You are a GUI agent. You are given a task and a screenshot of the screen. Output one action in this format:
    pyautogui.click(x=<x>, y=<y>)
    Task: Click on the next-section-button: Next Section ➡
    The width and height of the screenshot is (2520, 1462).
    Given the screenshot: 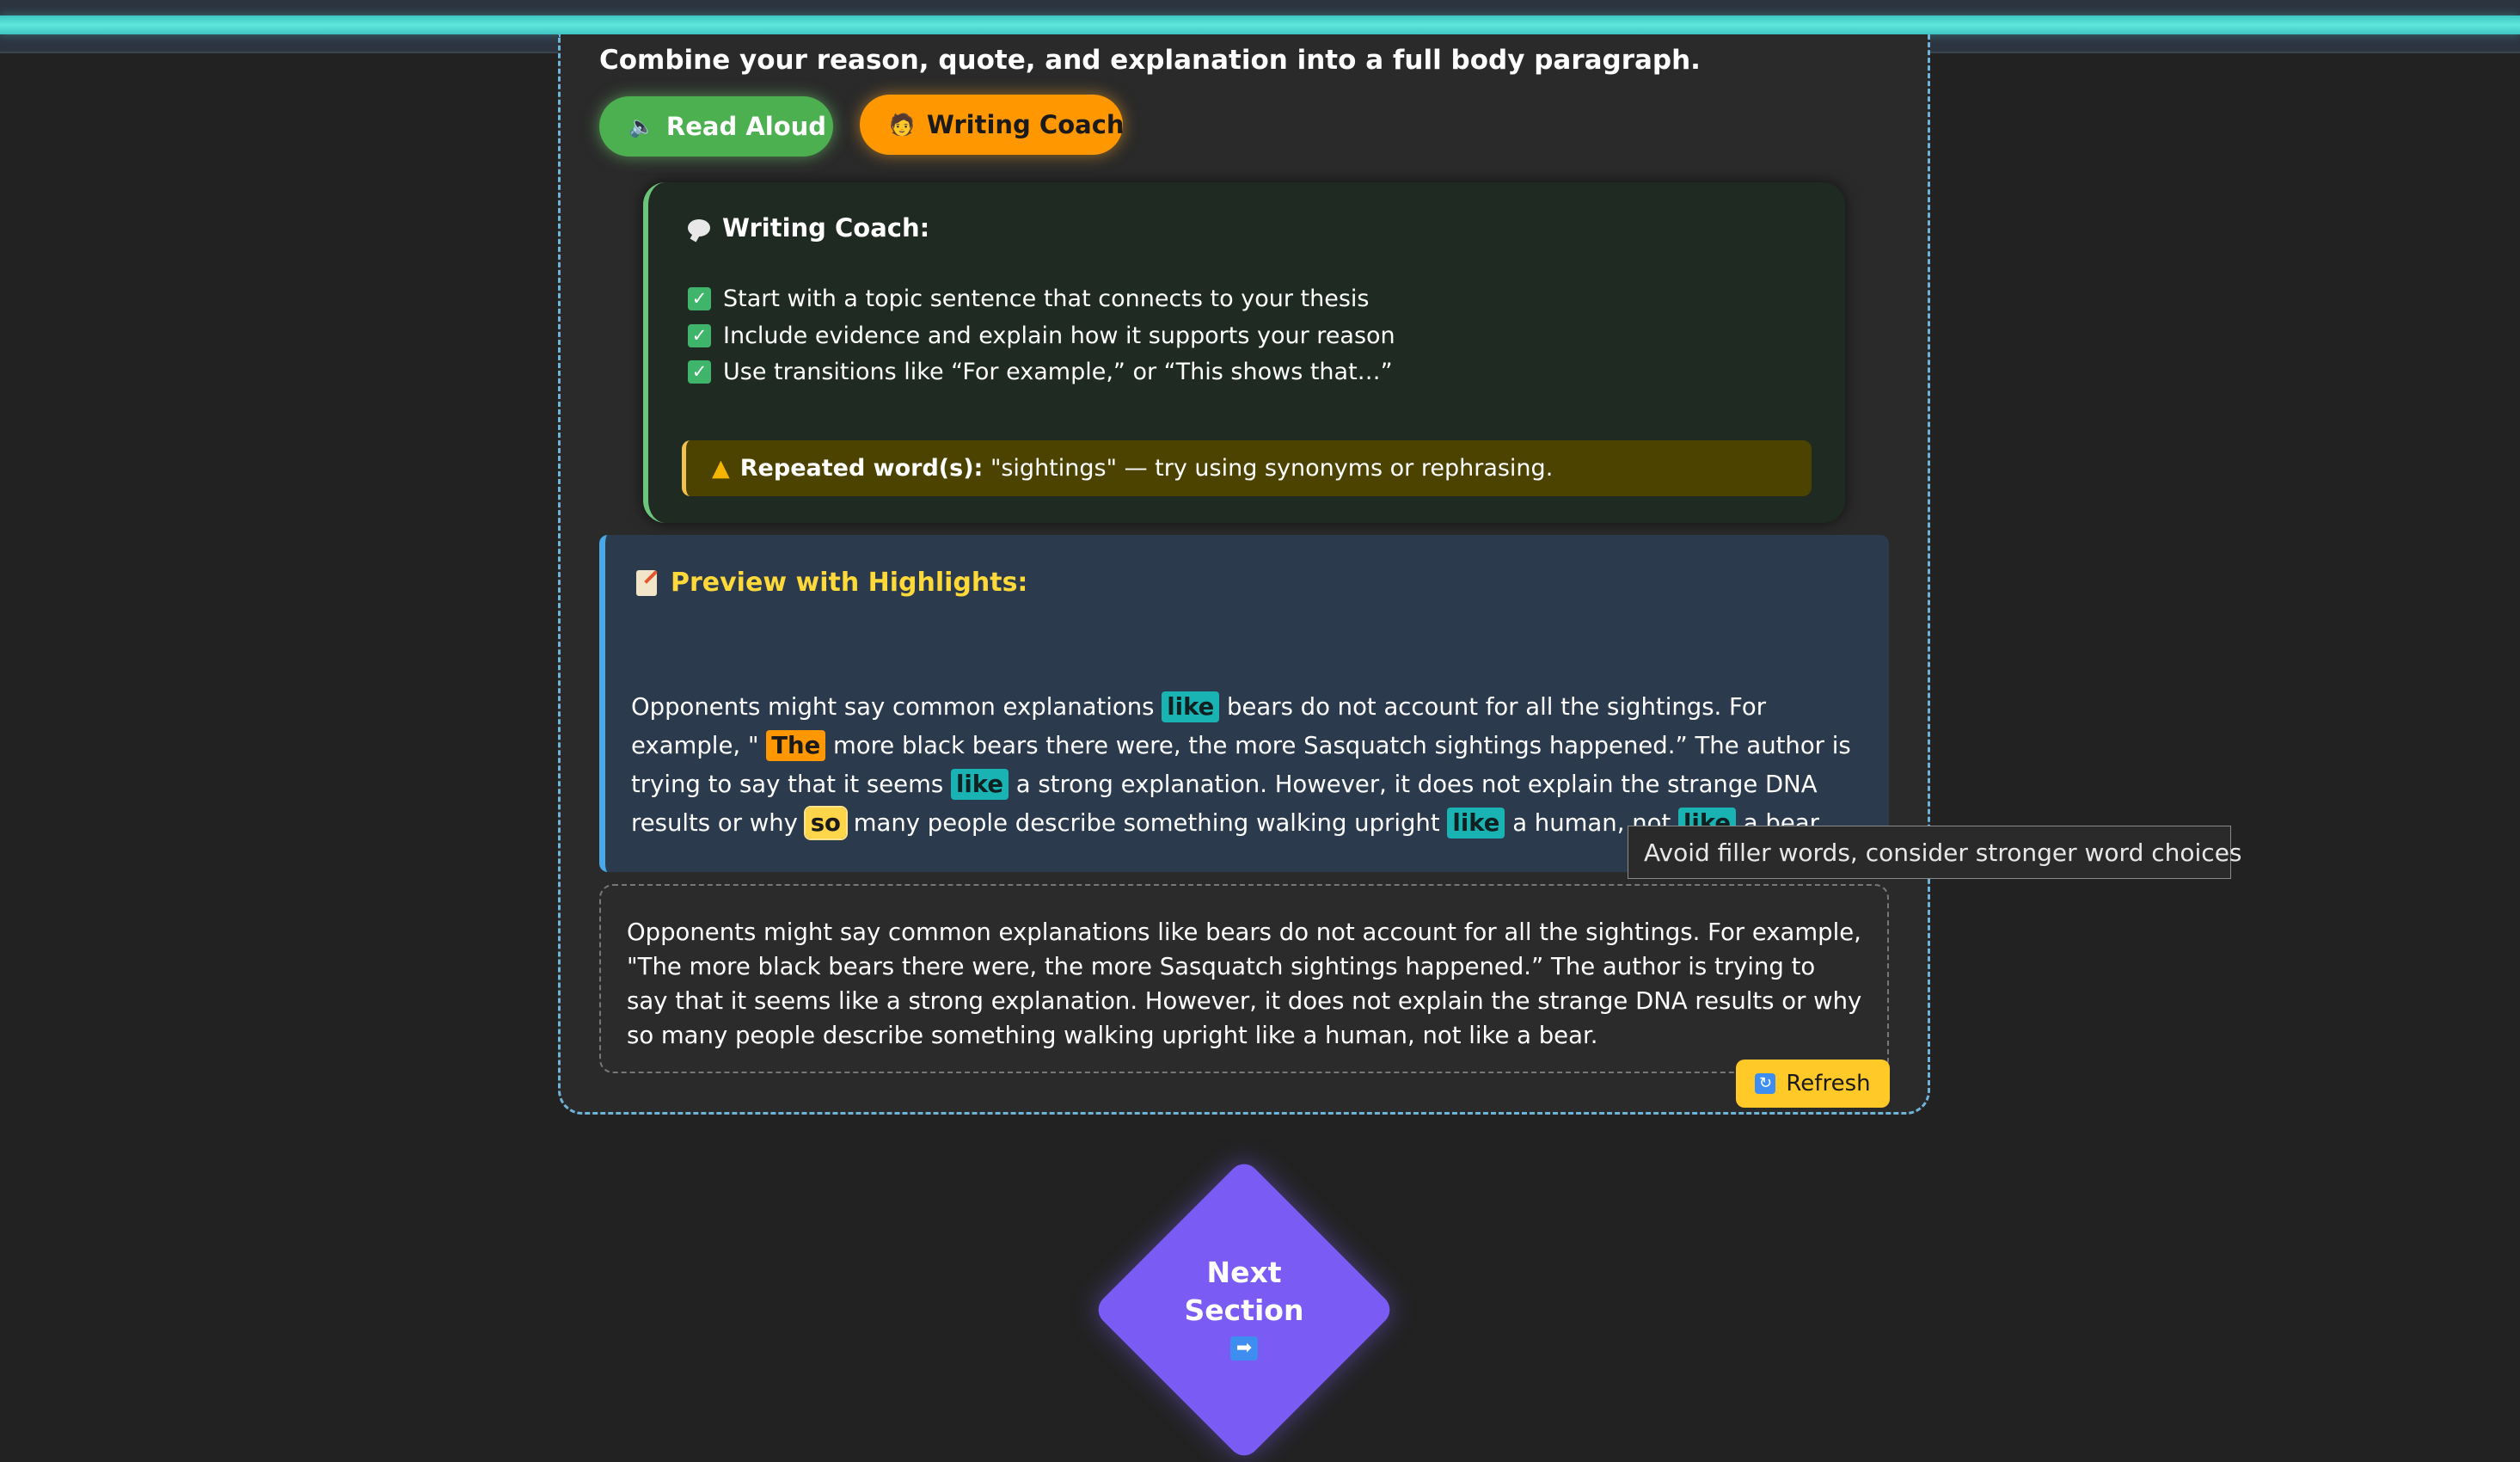 What is the action you would take?
    pyautogui.click(x=1244, y=1310)
    